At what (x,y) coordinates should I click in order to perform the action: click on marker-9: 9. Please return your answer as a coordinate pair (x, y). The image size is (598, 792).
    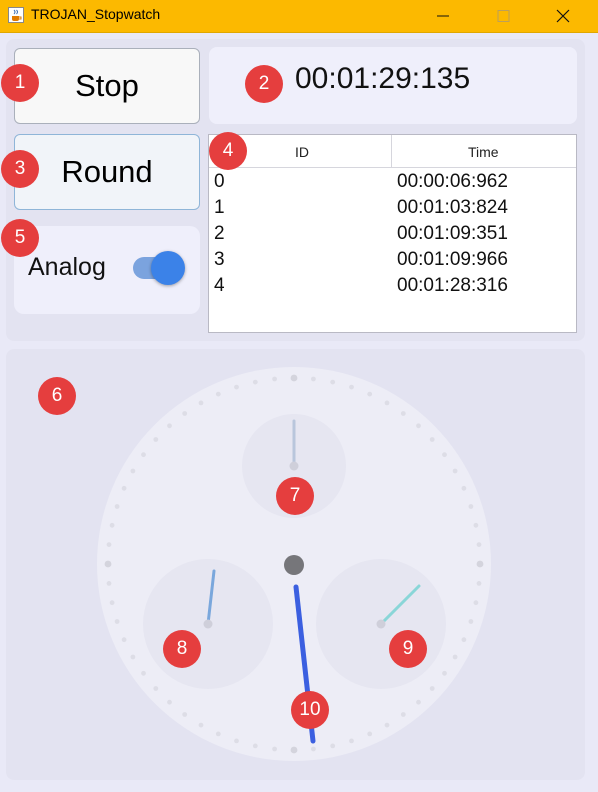
    Looking at the image, I should click on (408, 649).